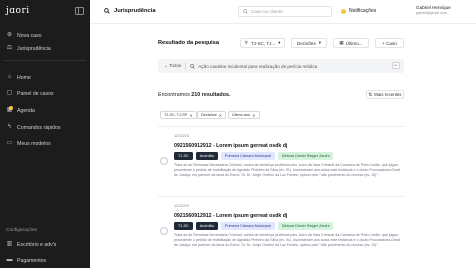  I want to click on decision-type-tag: Acórdão, so click(206, 226).